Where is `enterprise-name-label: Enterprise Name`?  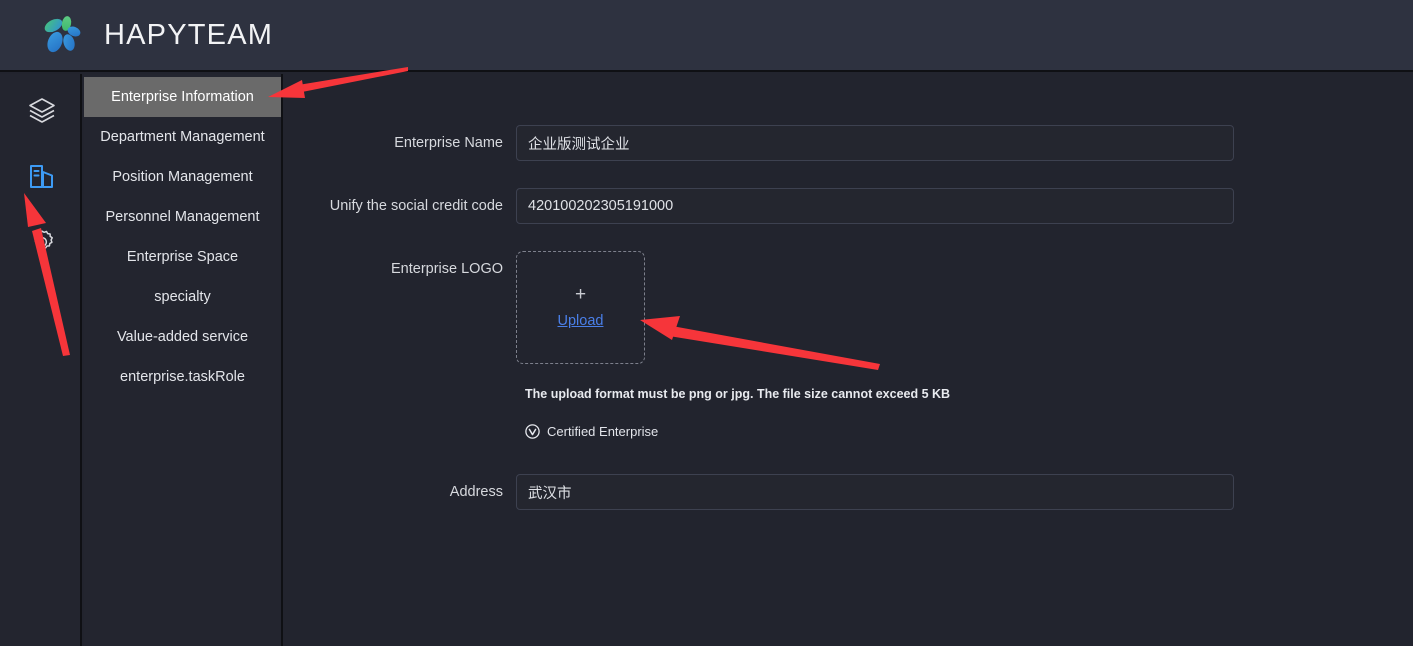 enterprise-name-label: Enterprise Name is located at coordinates (448, 143).